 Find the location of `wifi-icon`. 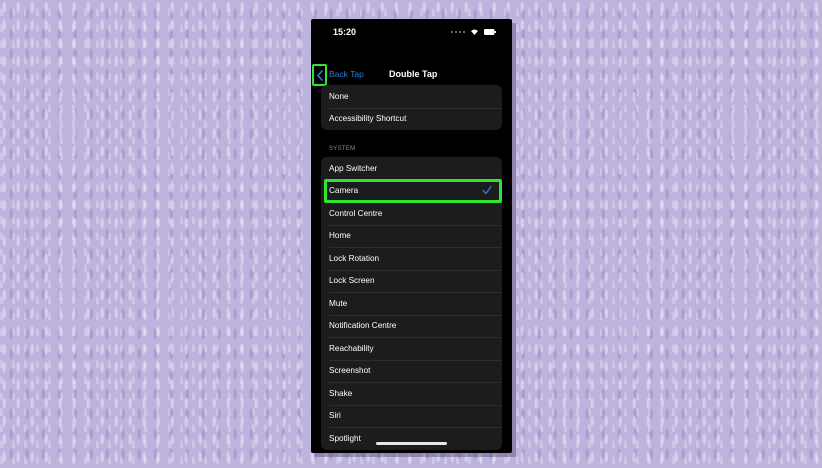

wifi-icon is located at coordinates (474, 31).